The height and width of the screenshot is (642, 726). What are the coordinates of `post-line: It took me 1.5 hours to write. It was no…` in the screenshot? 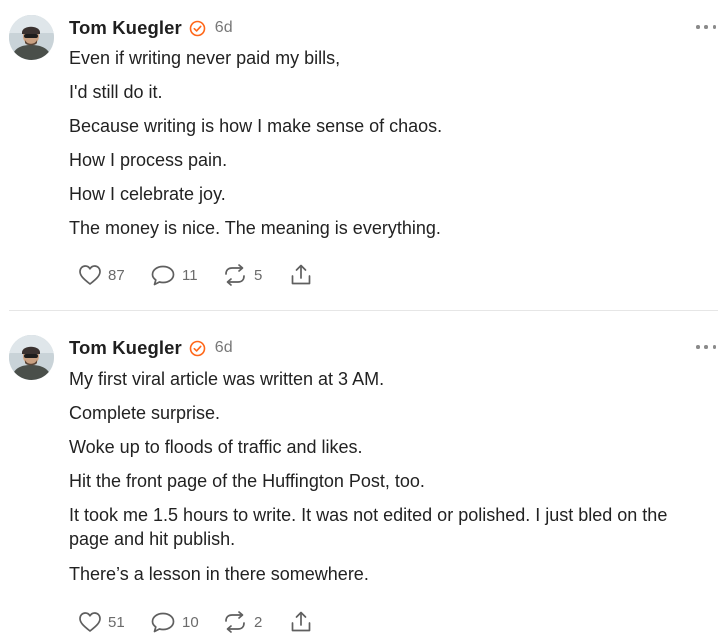 It's located at (368, 527).